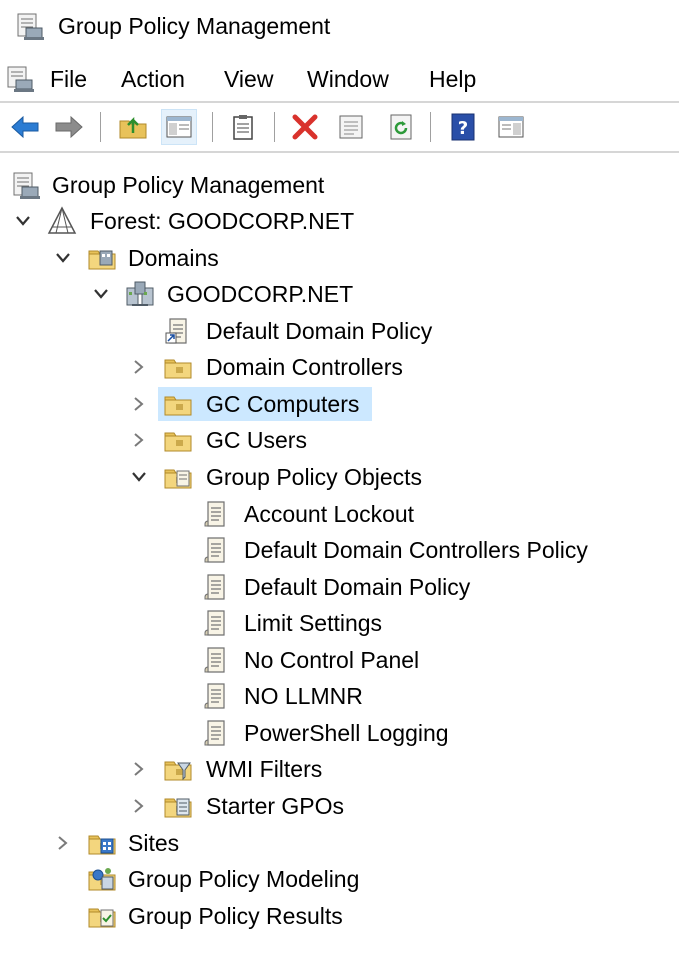 This screenshot has height=967, width=679. What do you see at coordinates (416, 550) in the screenshot?
I see `tree-label: Default Domain Controllers Policy` at bounding box center [416, 550].